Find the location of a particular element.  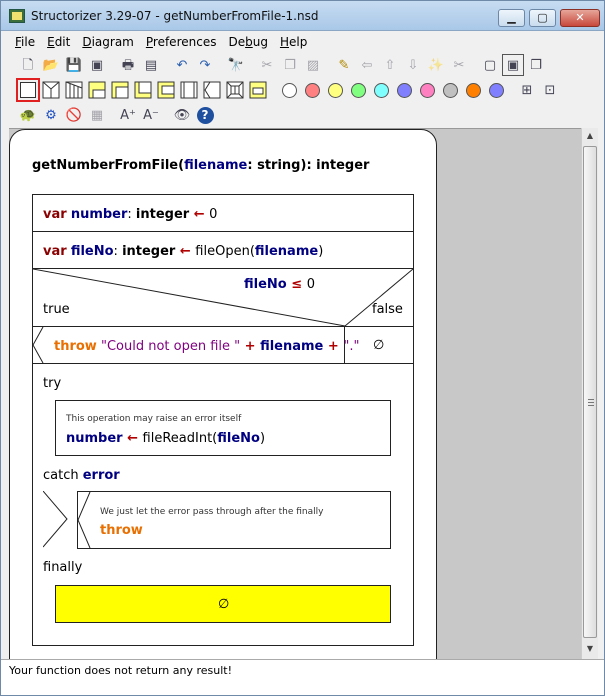

while-loop-element-icon is located at coordinates (120, 90).